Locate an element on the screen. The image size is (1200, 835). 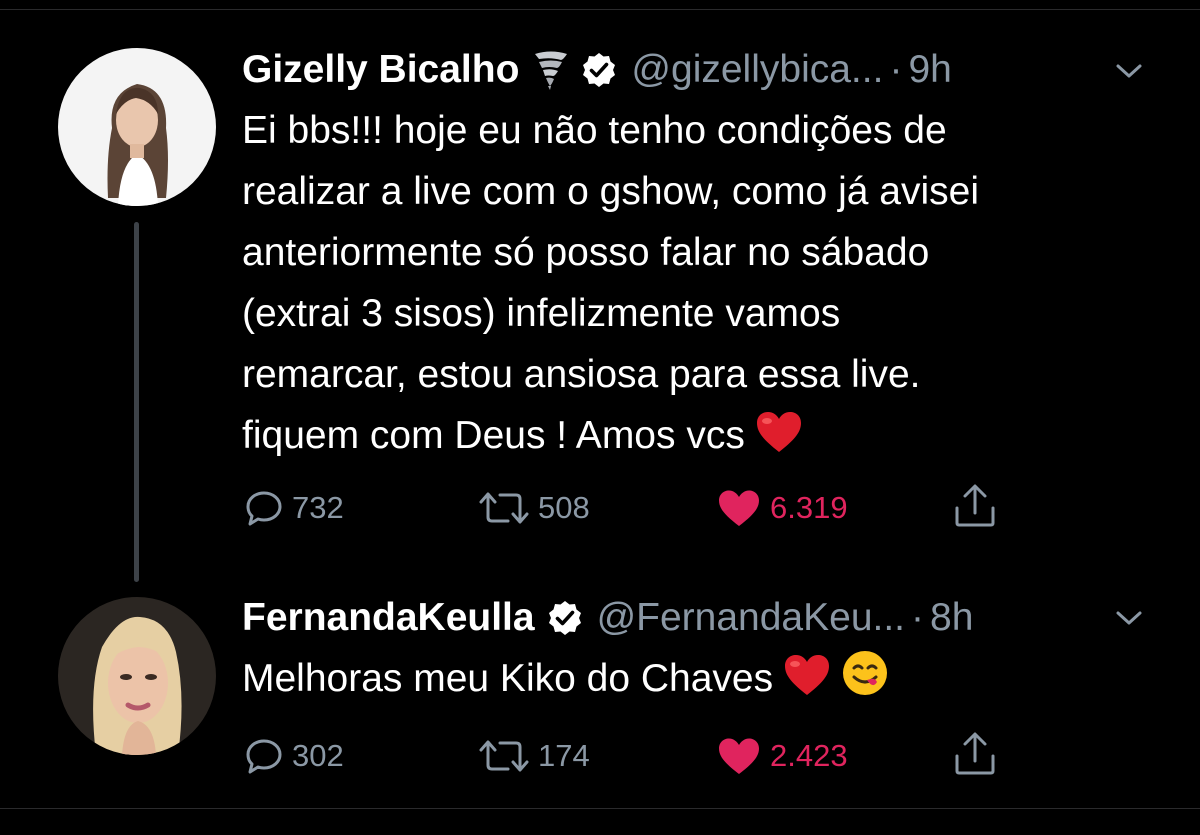
thread-connector-line is located at coordinates (136, 402).